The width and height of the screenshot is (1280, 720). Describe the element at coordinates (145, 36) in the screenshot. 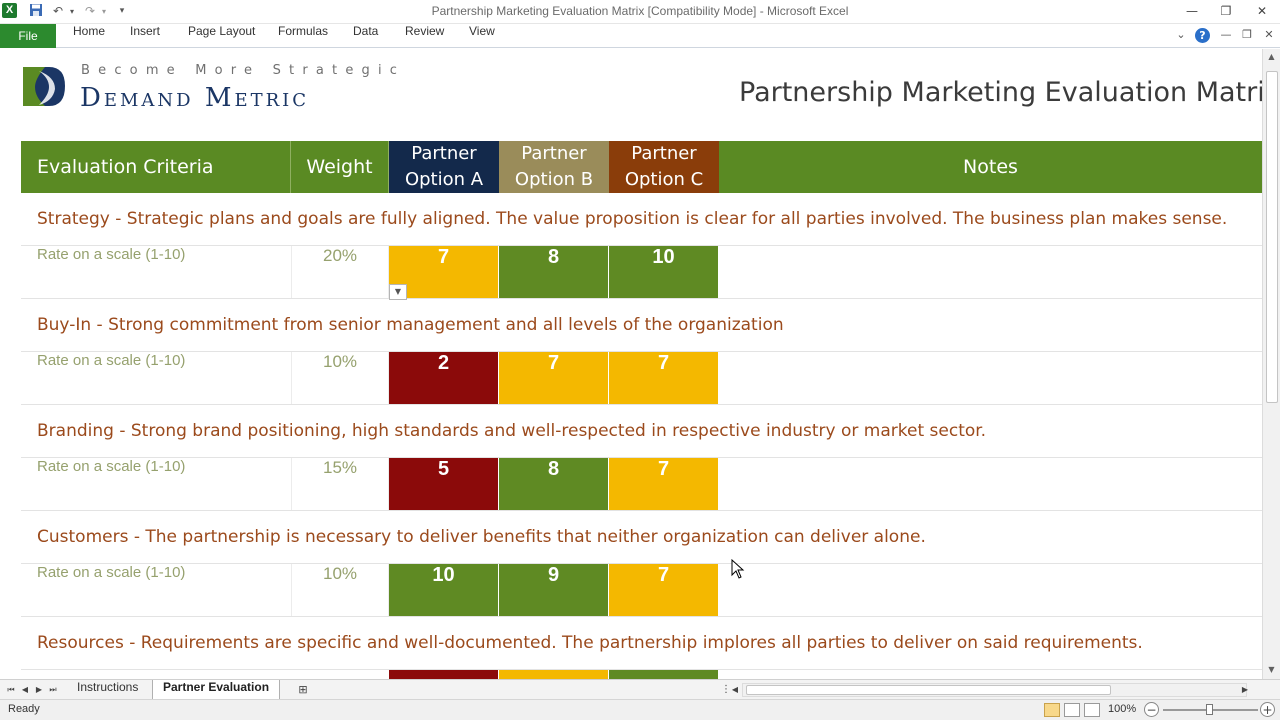

I see `tab-insert: Insert` at that location.